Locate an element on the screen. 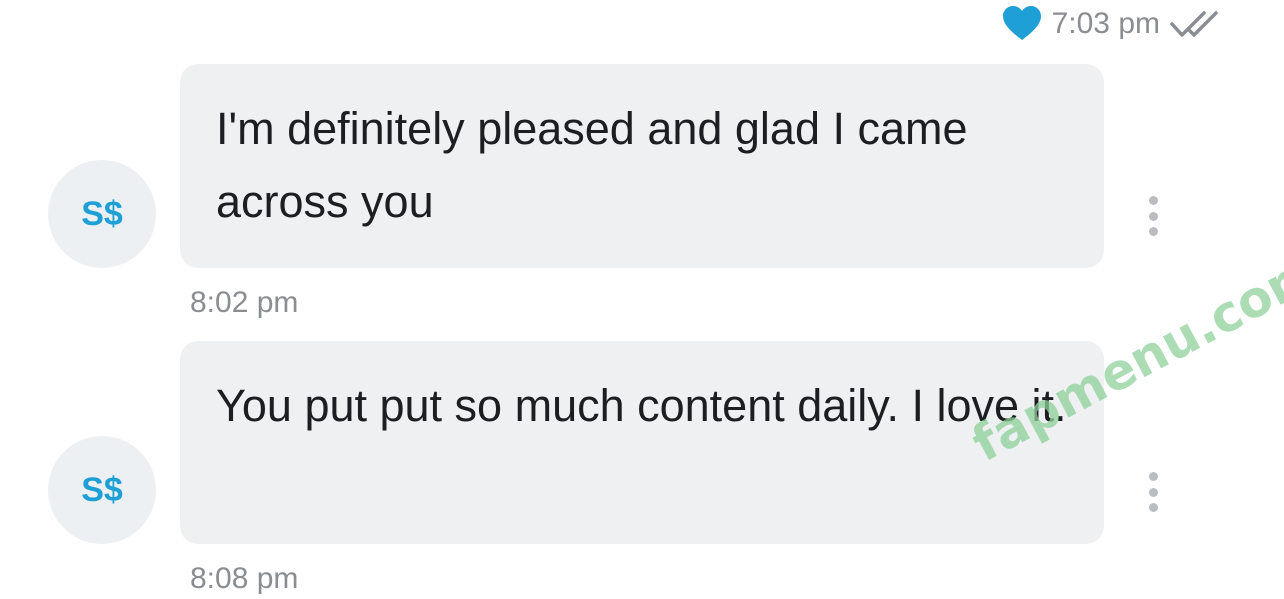  message-time: 8:02 pm is located at coordinates (244, 302).